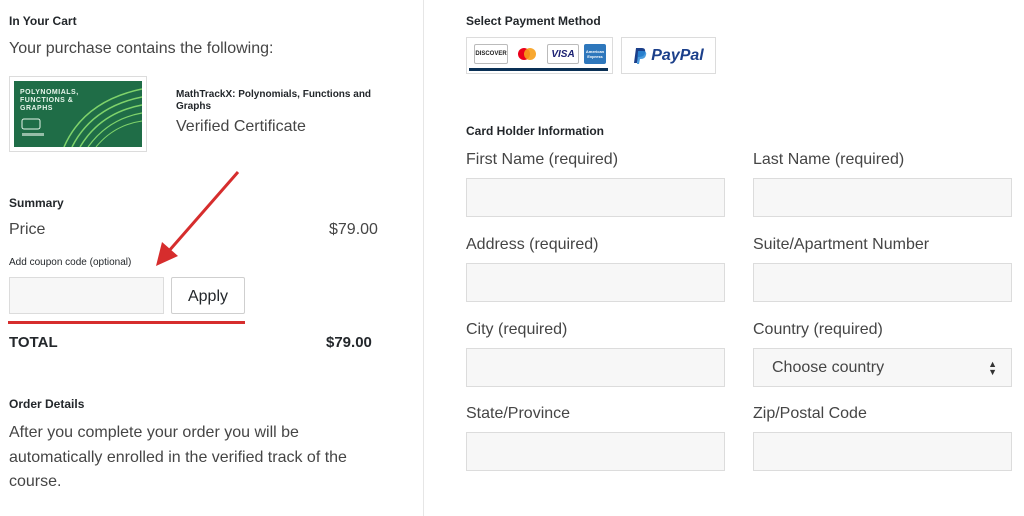  I want to click on card-holder-heading: Card Holder Information, so click(535, 131).